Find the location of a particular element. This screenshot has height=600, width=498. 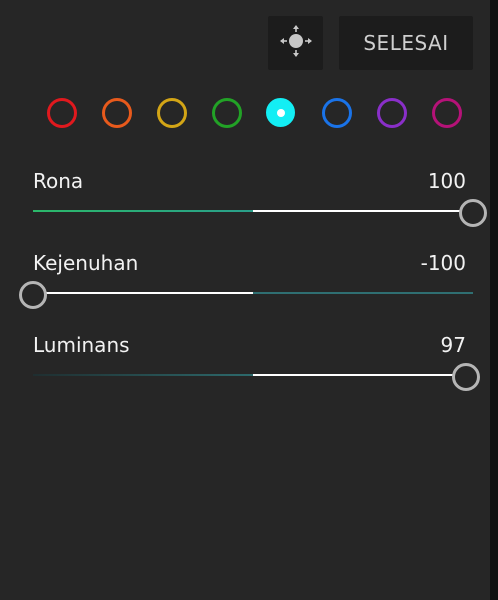

slider-luminance-track is located at coordinates (253, 375).